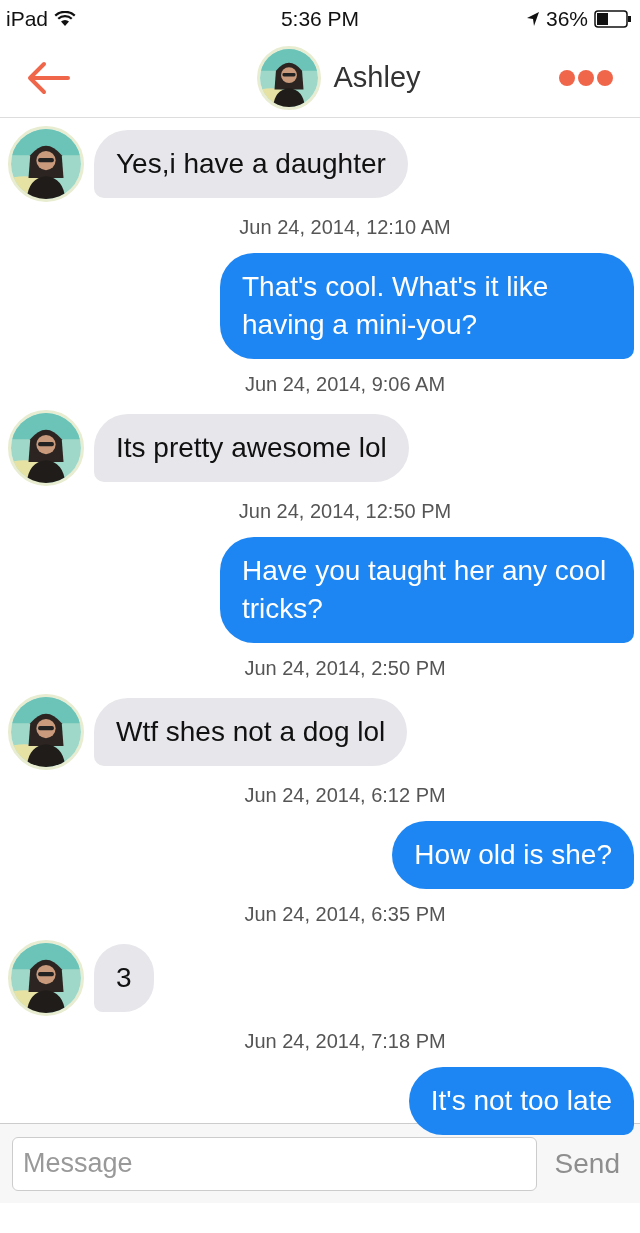  I want to click on contact-name: Ashley, so click(377, 77).